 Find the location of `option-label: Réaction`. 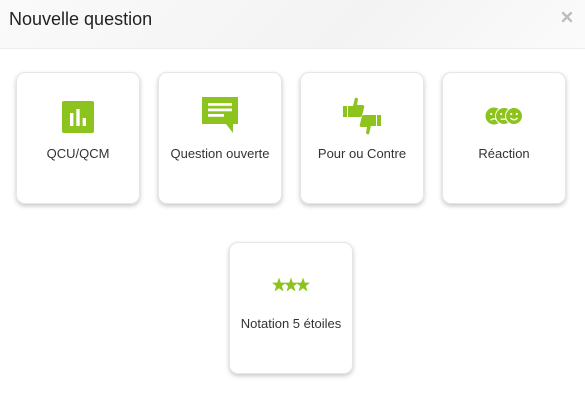

option-label: Réaction is located at coordinates (504, 153).